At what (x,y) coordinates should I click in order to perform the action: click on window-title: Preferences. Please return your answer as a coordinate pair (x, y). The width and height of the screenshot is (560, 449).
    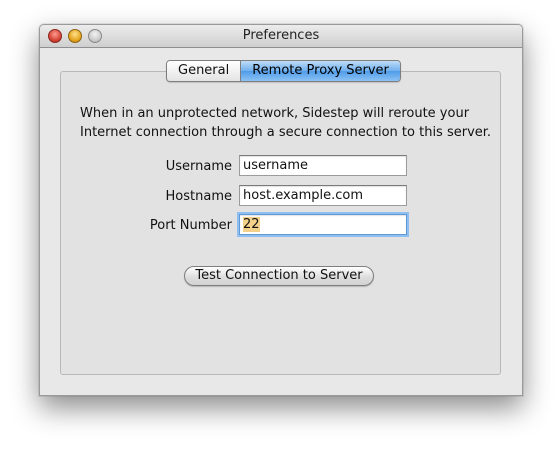
    Looking at the image, I should click on (281, 35).